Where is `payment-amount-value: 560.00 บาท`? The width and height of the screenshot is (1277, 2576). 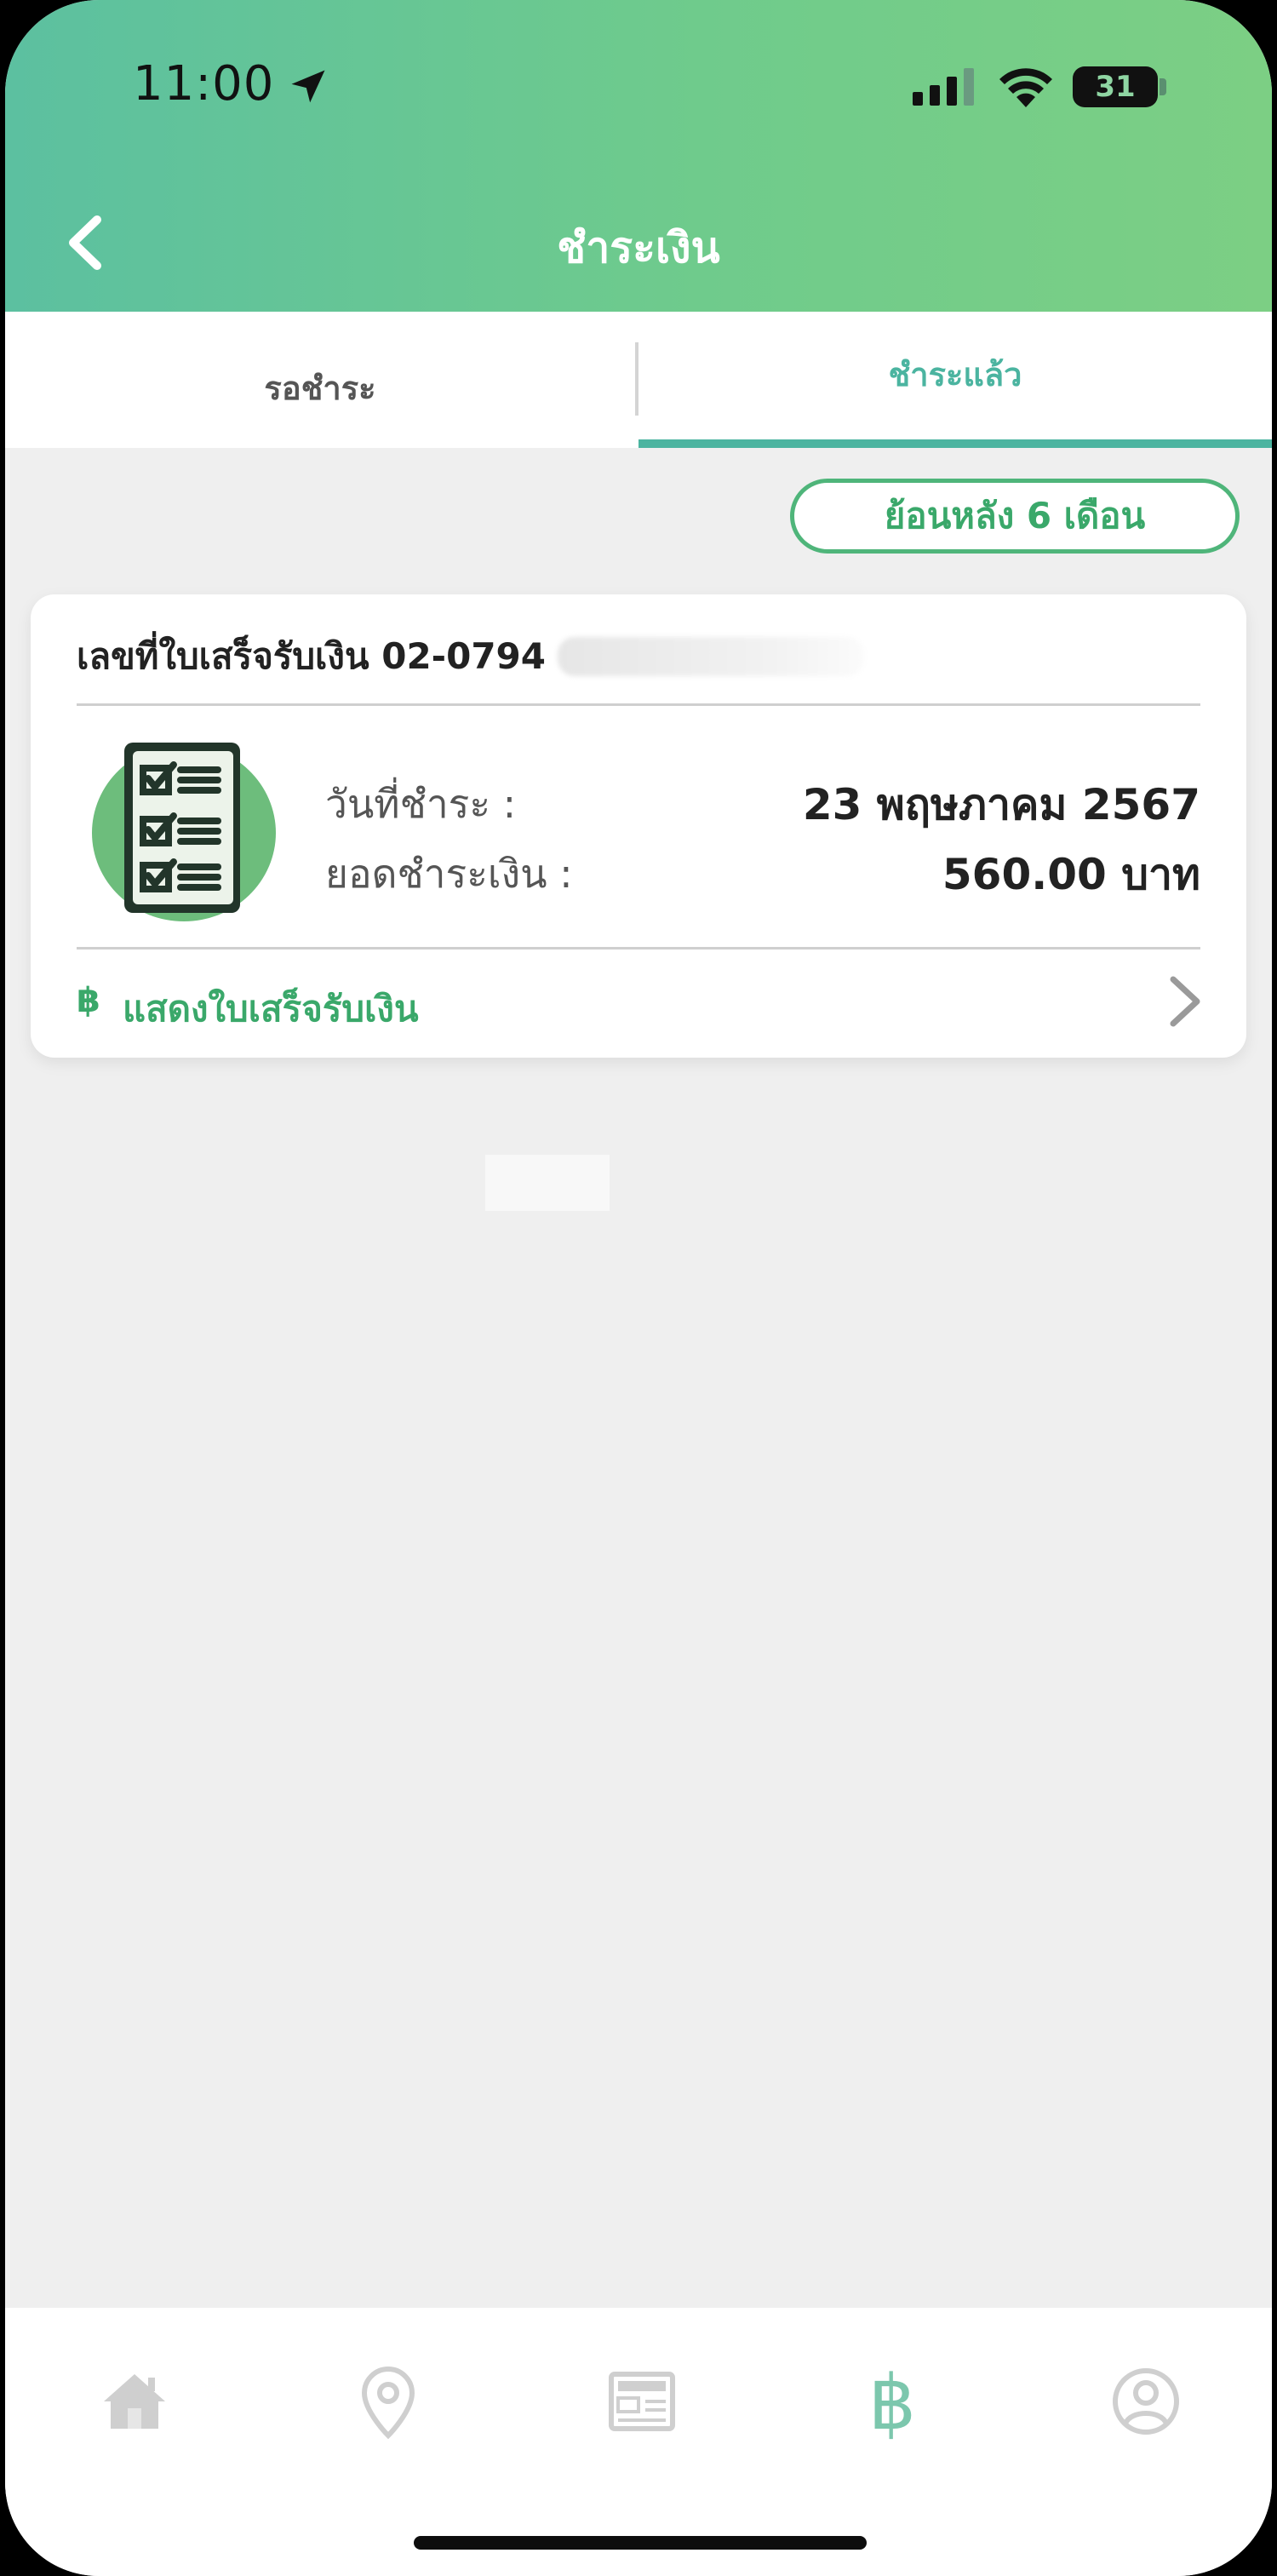 payment-amount-value: 560.00 บาท is located at coordinates (1071, 874).